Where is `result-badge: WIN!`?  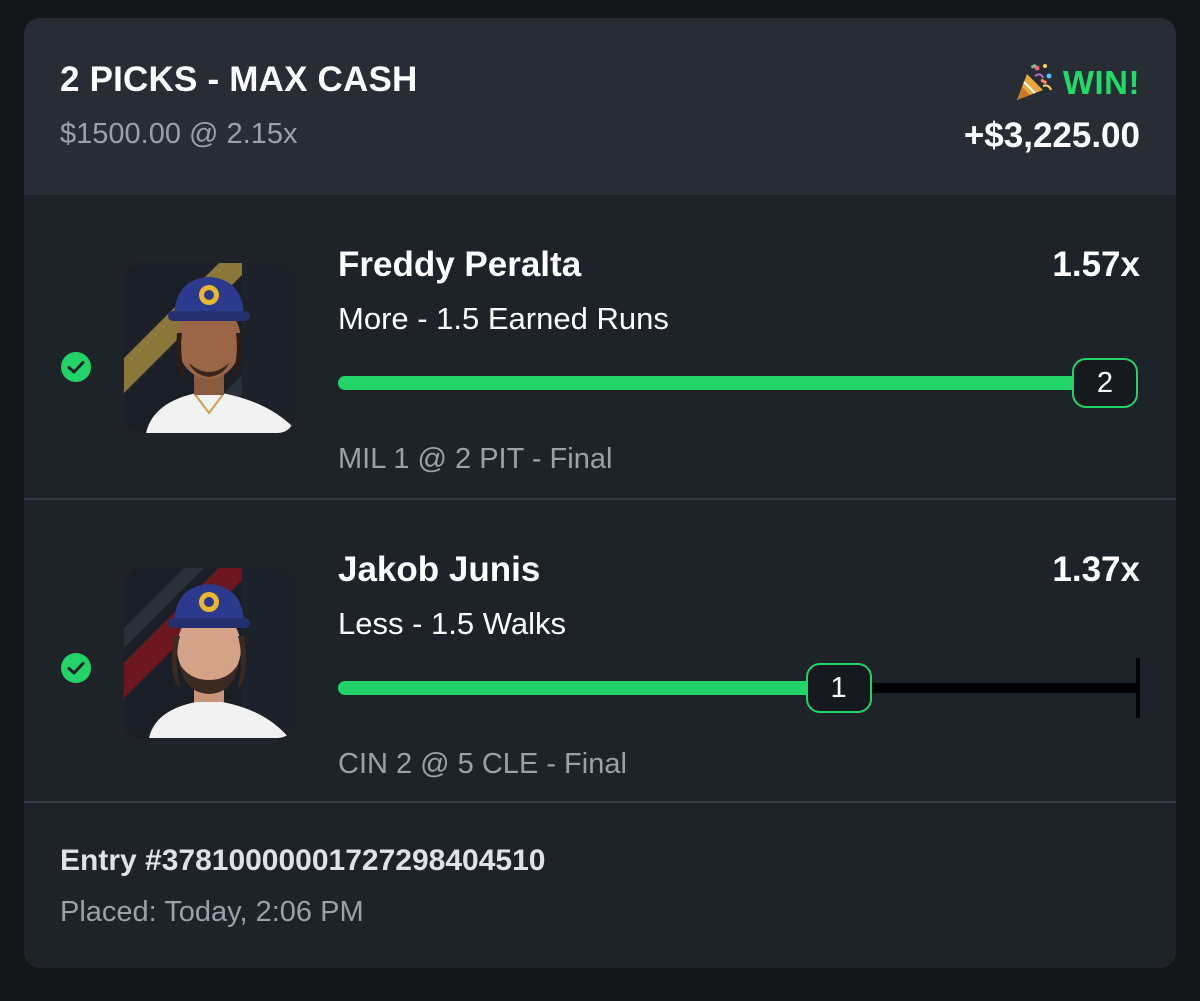
result-badge: WIN! is located at coordinates (1076, 83).